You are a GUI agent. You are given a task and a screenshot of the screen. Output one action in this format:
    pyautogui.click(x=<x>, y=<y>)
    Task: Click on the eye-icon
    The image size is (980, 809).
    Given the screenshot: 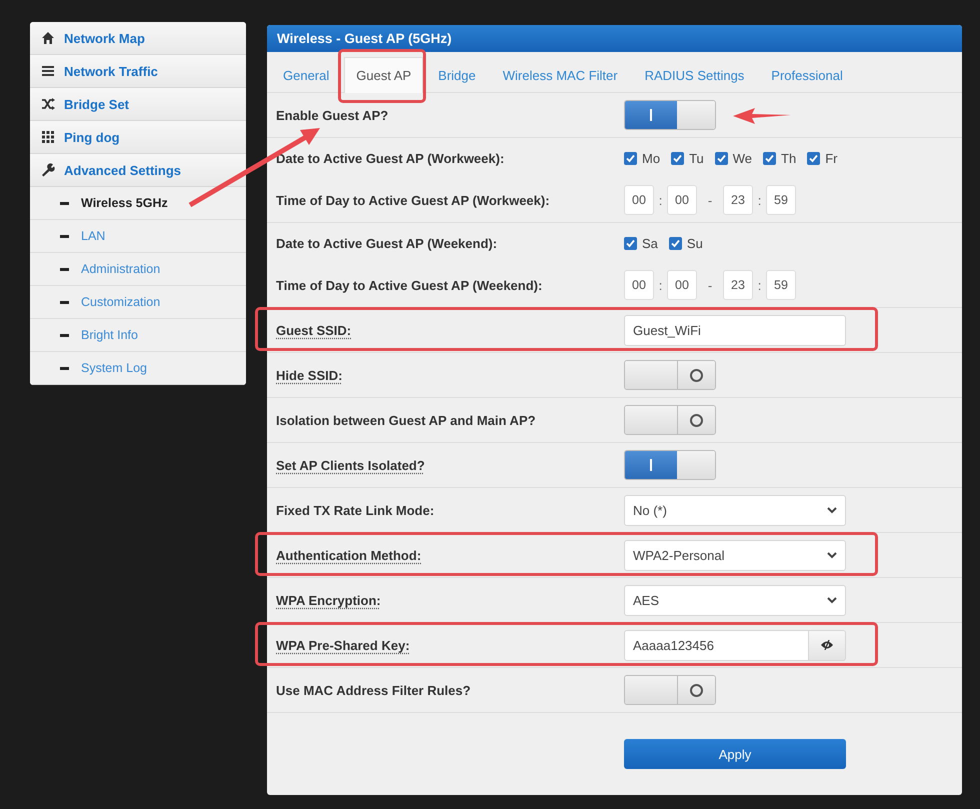 What is the action you would take?
    pyautogui.click(x=827, y=645)
    